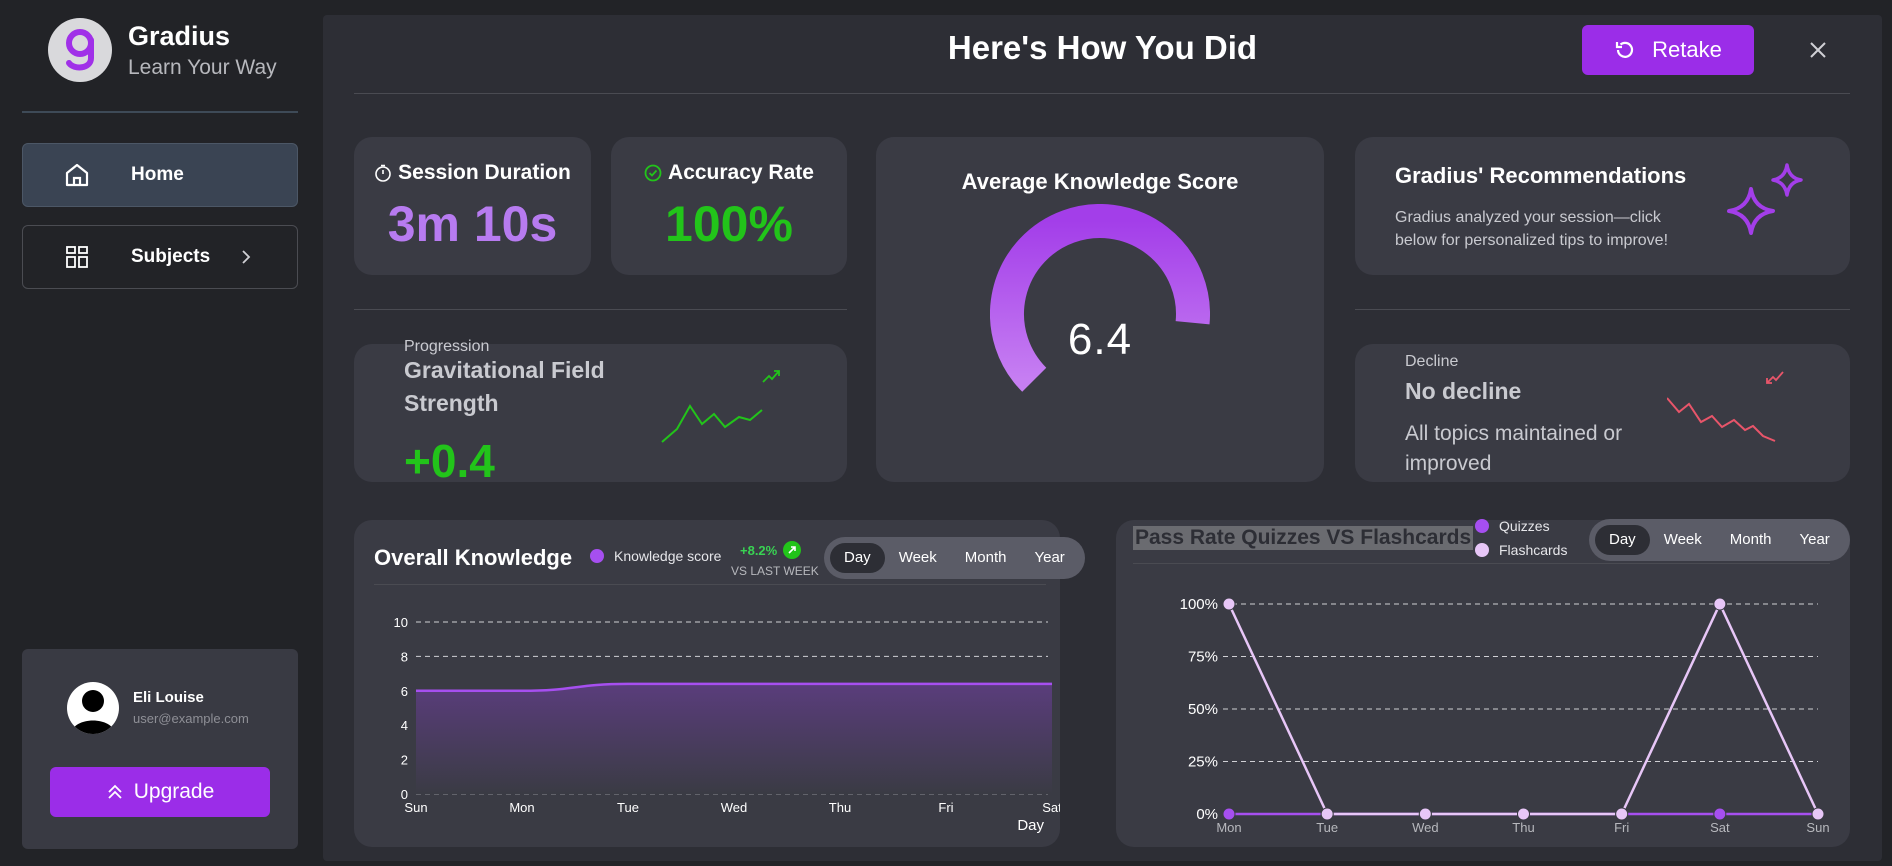  What do you see at coordinates (1765, 199) in the screenshot?
I see `sparkle-icon` at bounding box center [1765, 199].